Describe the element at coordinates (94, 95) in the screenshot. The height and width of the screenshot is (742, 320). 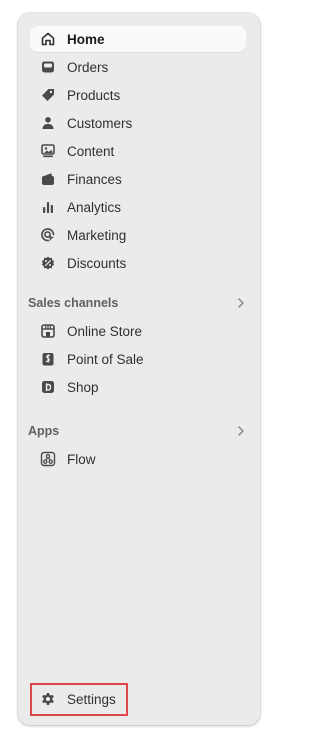
I see `nav-item-label: Products` at that location.